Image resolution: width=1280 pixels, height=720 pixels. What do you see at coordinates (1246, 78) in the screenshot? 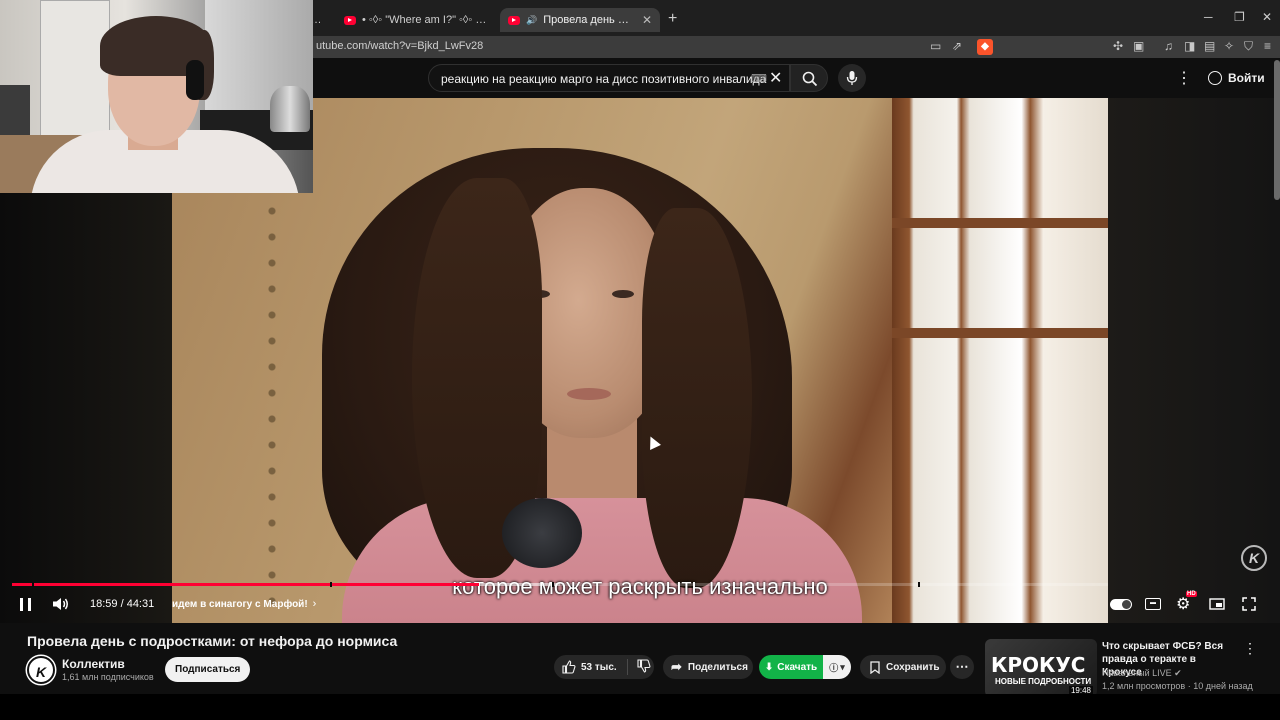
I see `sign-in-label: Войти` at bounding box center [1246, 78].